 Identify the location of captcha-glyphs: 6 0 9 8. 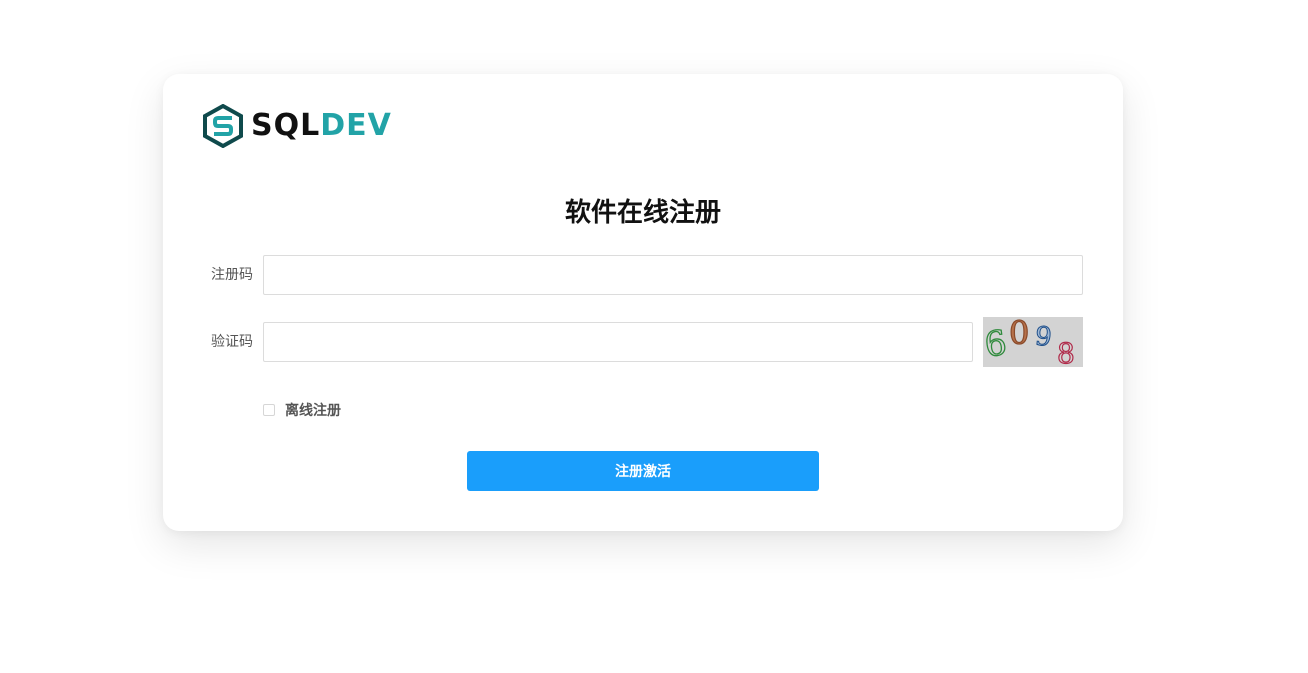
(1029, 341).